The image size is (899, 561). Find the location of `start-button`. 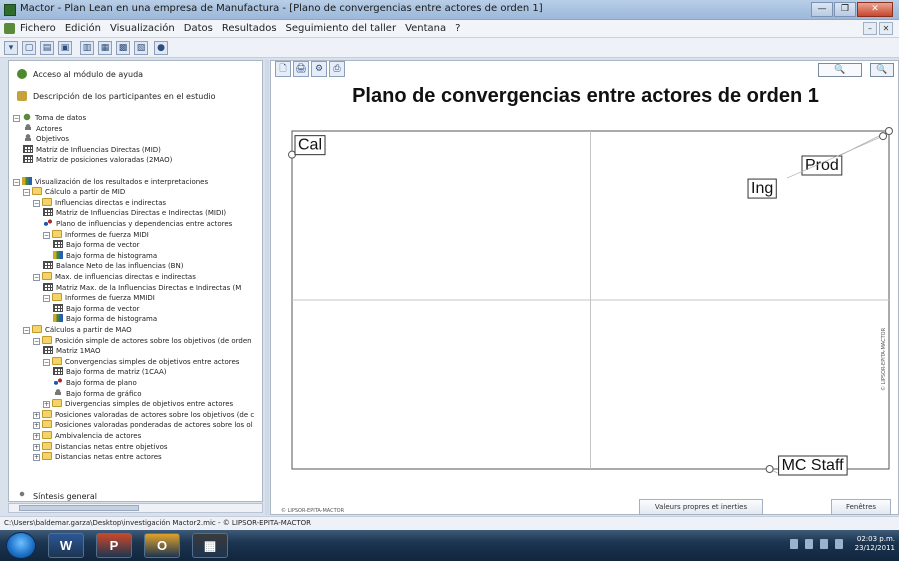

start-button is located at coordinates (21, 545).